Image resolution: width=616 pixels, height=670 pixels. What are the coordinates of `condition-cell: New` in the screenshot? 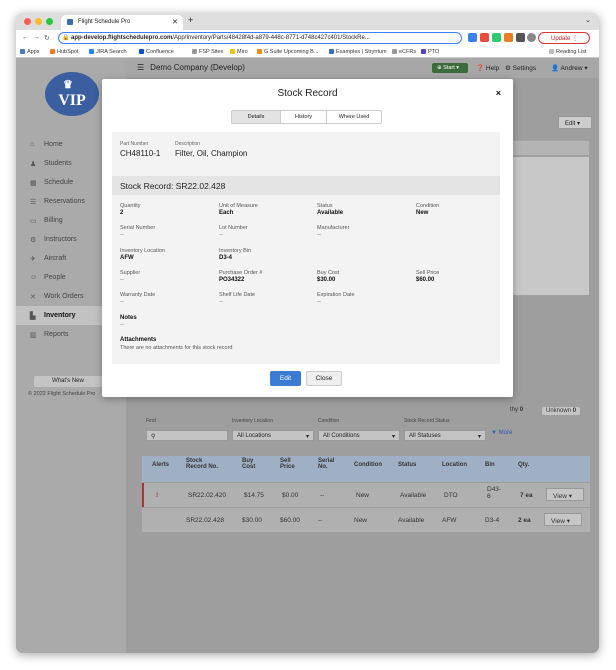 It's located at (361, 520).